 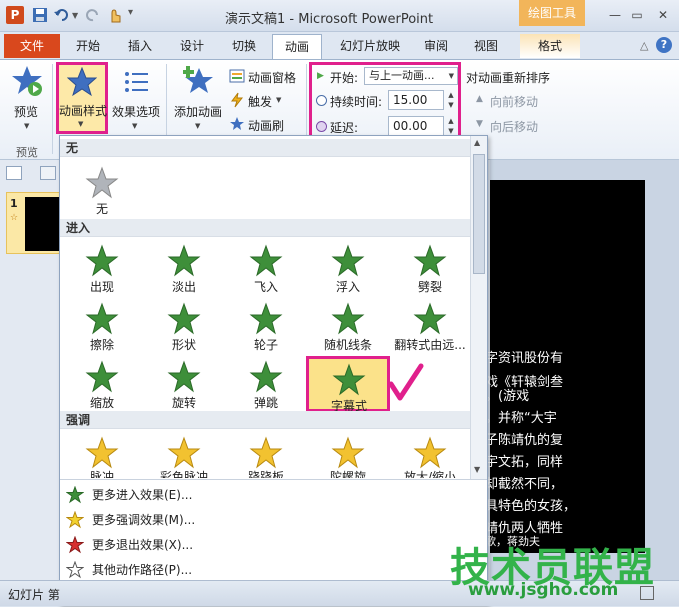 What do you see at coordinates (416, 126) in the screenshot?
I see `delay-input: 00.00` at bounding box center [416, 126].